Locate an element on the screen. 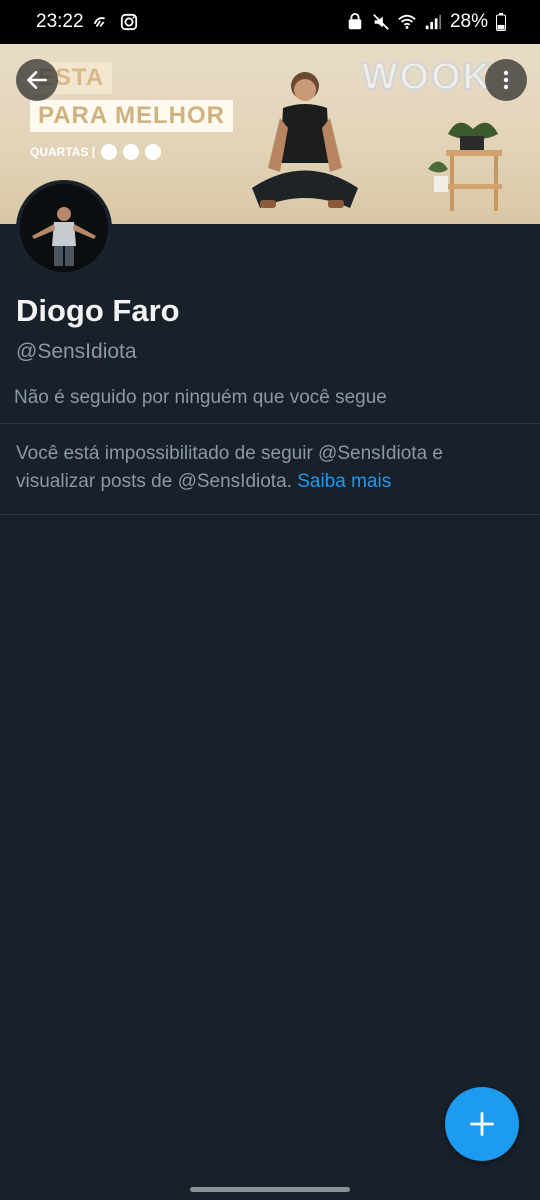  signal-icon is located at coordinates (433, 22).